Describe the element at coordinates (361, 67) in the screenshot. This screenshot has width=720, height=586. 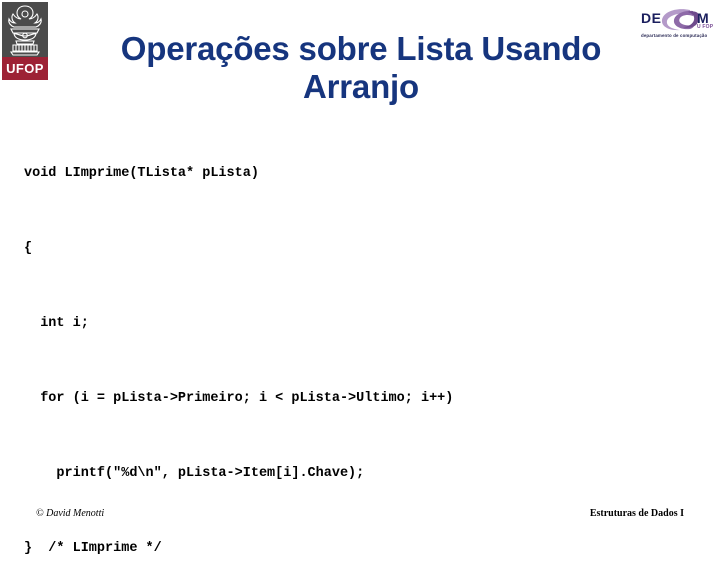
I see `page-title: Operações sobre Lista Usando Arranjo` at that location.